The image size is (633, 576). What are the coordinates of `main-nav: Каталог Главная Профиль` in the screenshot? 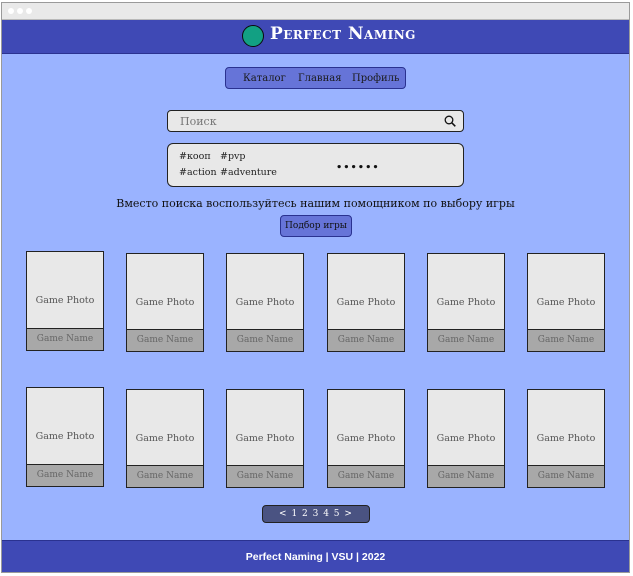 It's located at (315, 78).